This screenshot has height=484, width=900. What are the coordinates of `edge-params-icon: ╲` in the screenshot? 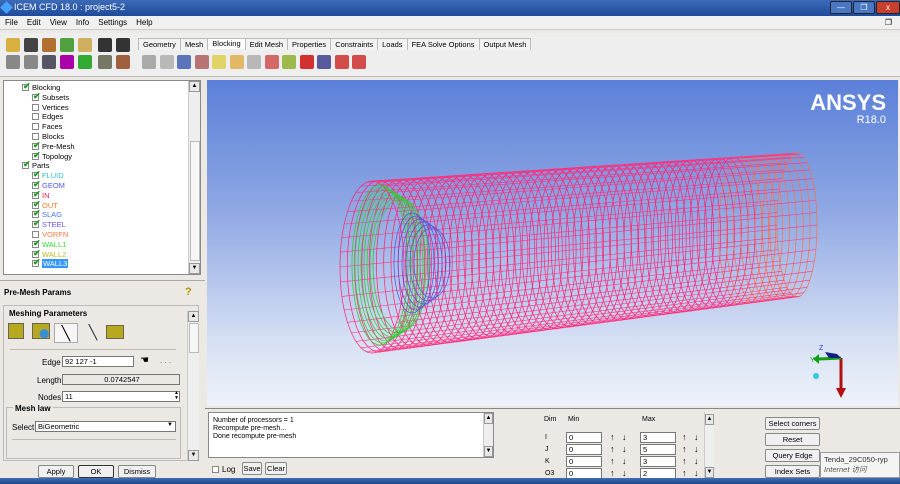 It's located at (66, 333).